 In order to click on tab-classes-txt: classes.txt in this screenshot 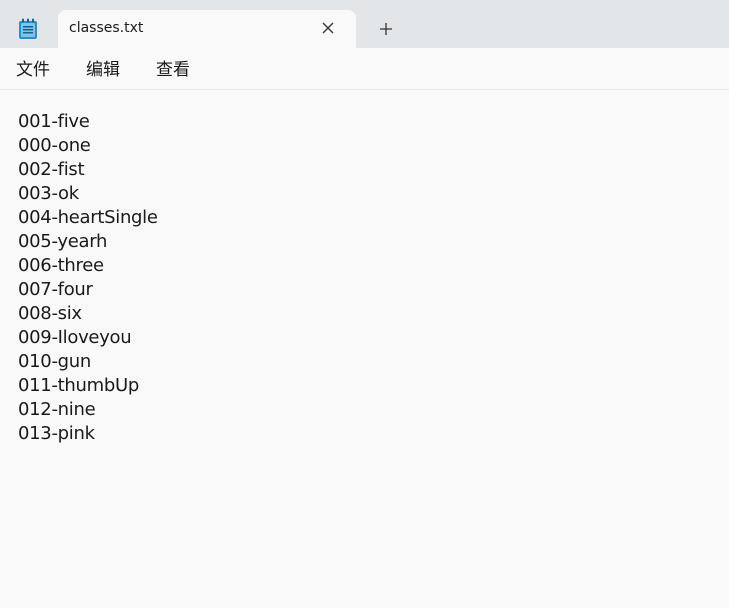, I will do `click(207, 29)`.